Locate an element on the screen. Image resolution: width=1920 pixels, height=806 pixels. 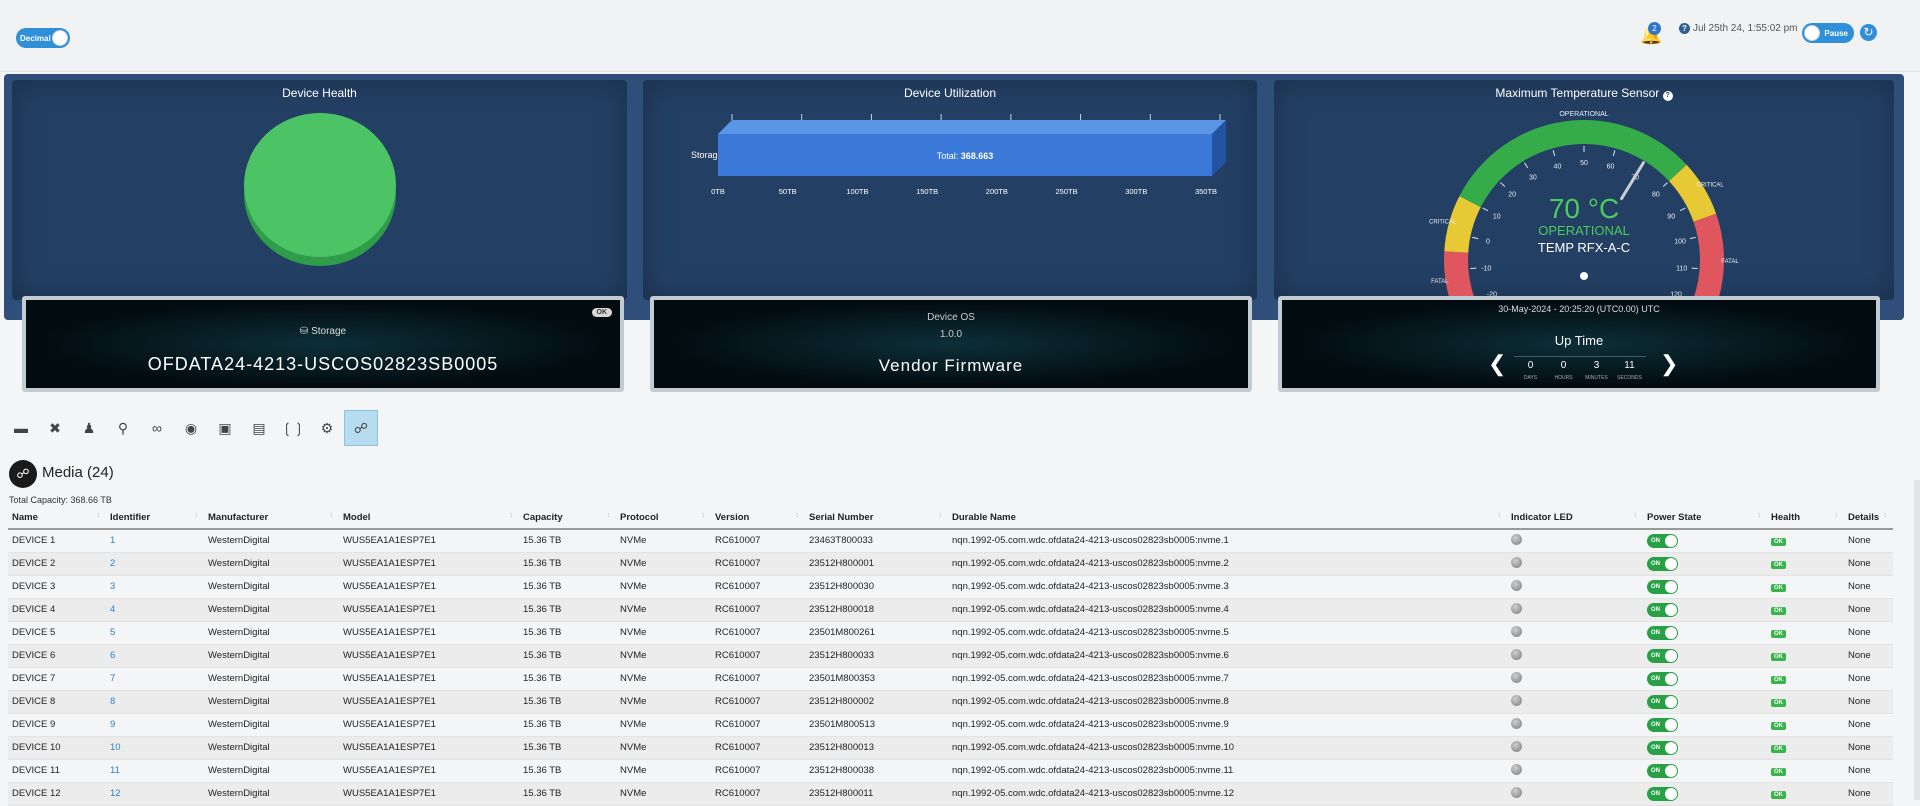
decimal-toggle: Decimal is located at coordinates (43, 38).